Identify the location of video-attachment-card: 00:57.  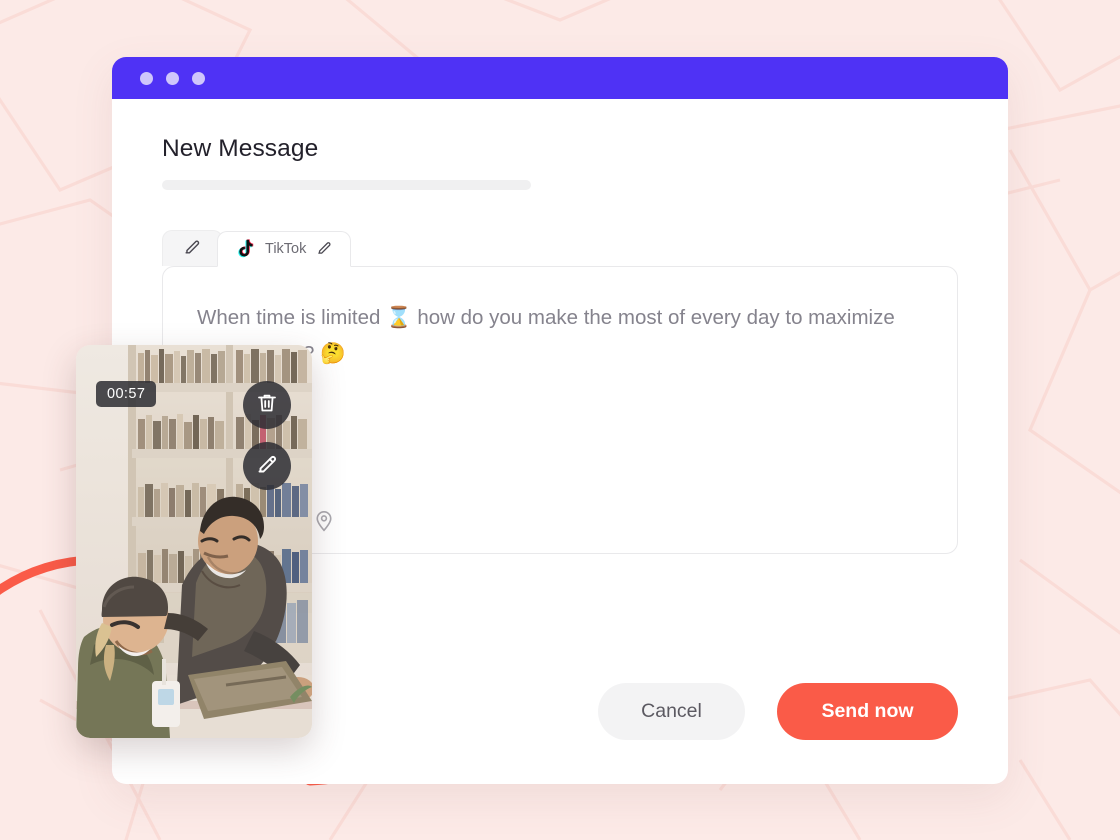
(194, 541).